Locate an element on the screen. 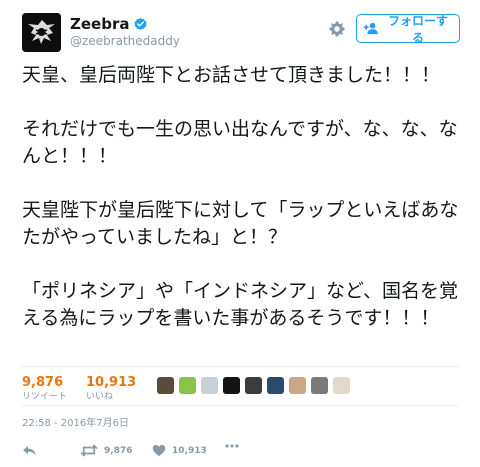 This screenshot has height=467, width=480. like-stat-label: いいね is located at coordinates (100, 397).